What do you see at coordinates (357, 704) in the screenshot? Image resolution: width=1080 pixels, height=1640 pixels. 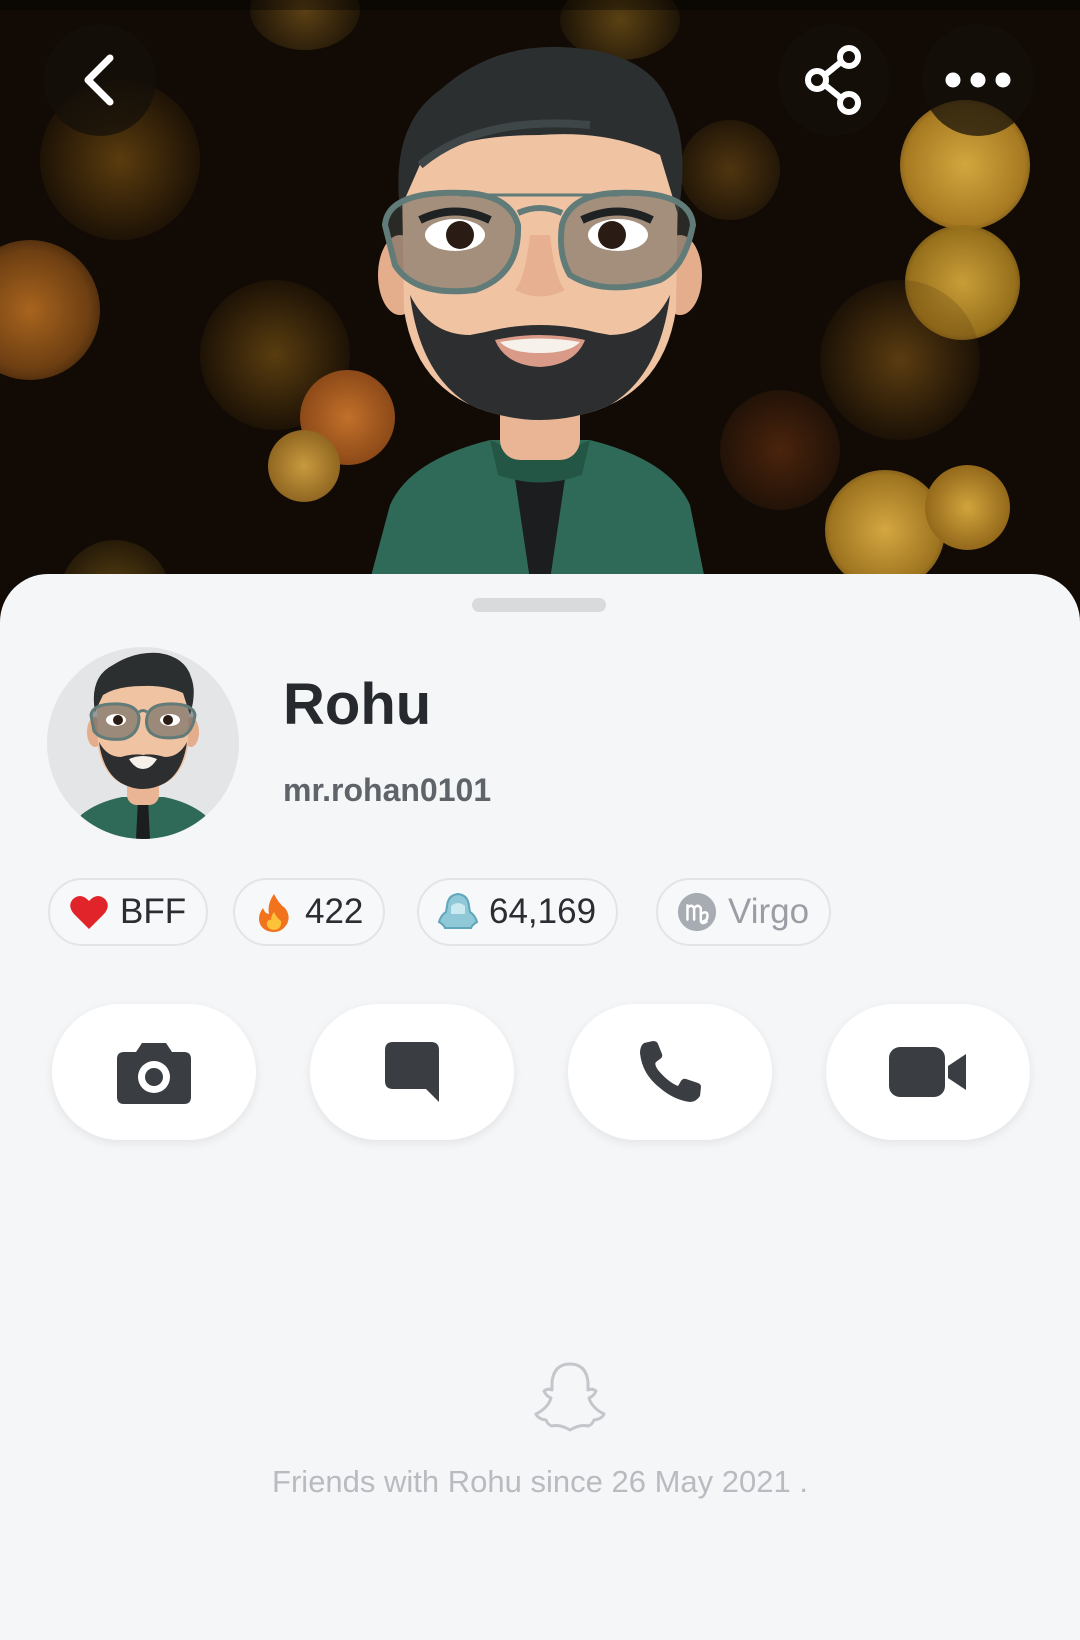 I see `profile-display-name: Rohu` at bounding box center [357, 704].